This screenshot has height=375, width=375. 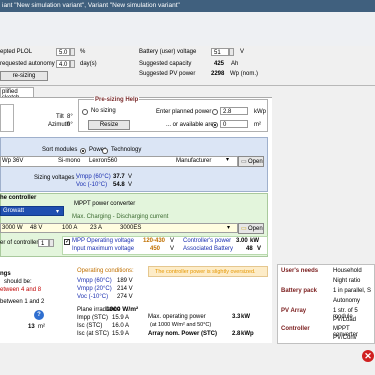 What do you see at coordinates (236, 317) in the screenshot?
I see `max-op-power-value: 3.3` at bounding box center [236, 317].